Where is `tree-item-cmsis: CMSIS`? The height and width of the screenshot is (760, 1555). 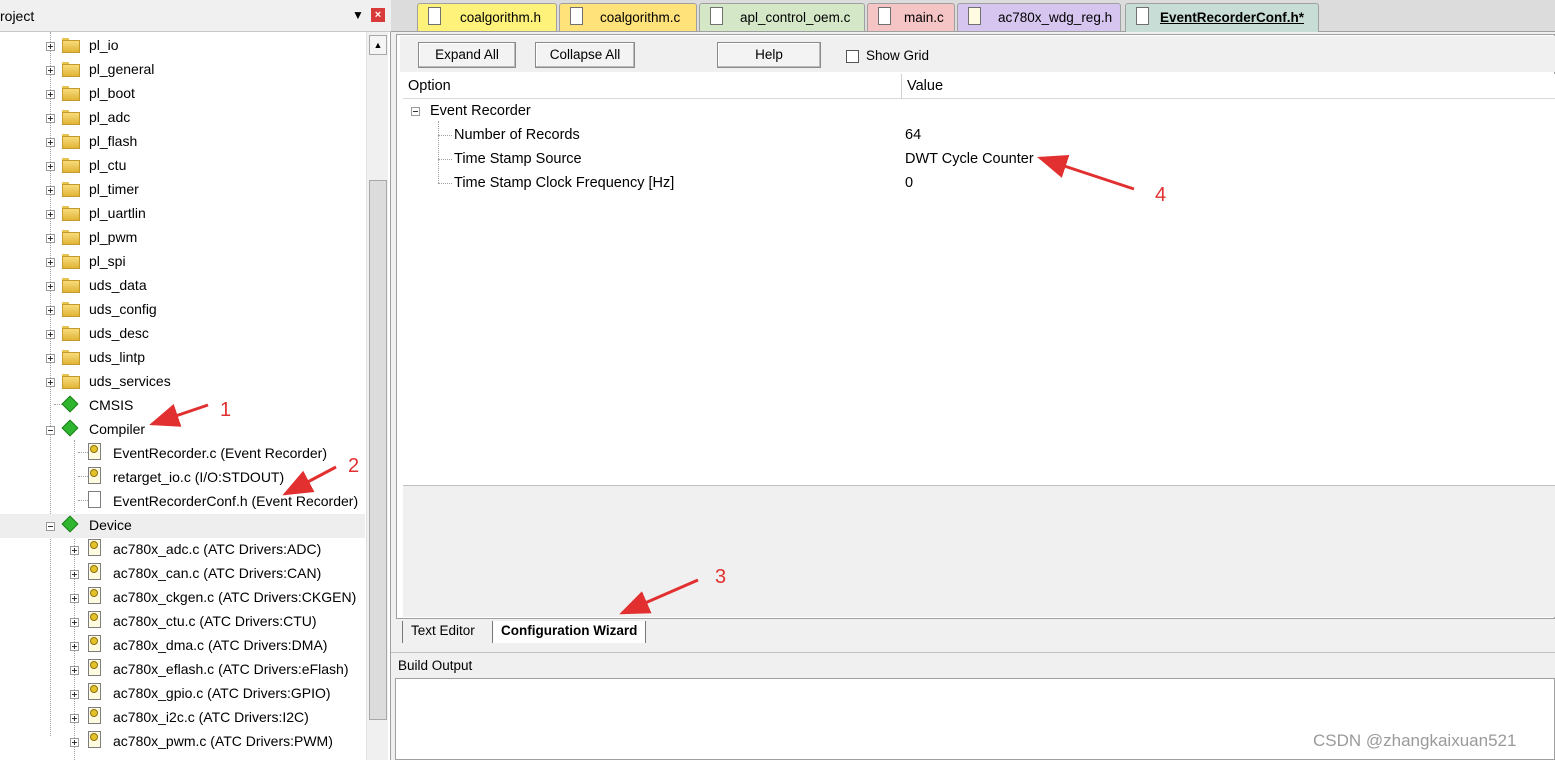 tree-item-cmsis: CMSIS is located at coordinates (182, 406).